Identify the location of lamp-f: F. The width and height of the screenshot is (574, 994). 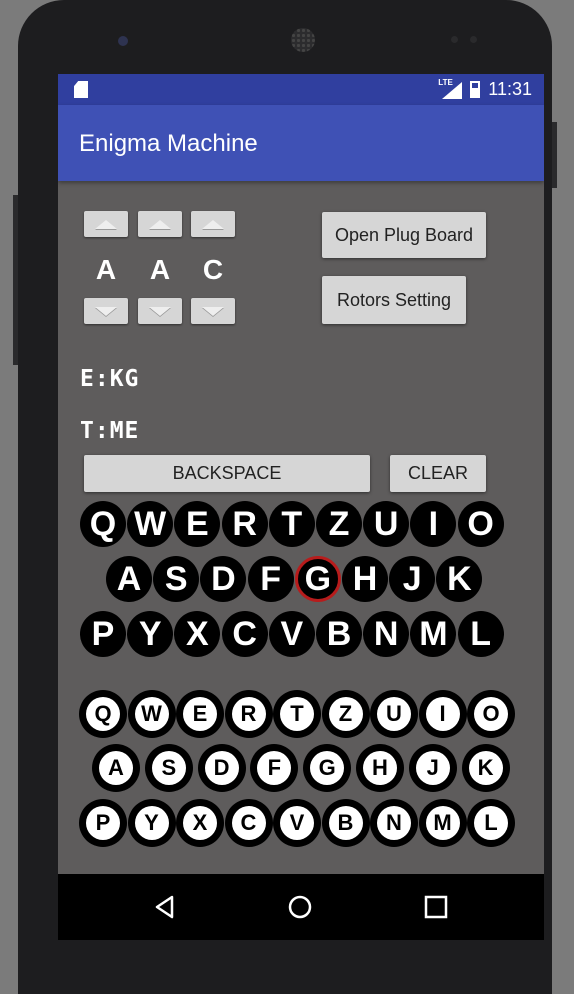
(274, 768).